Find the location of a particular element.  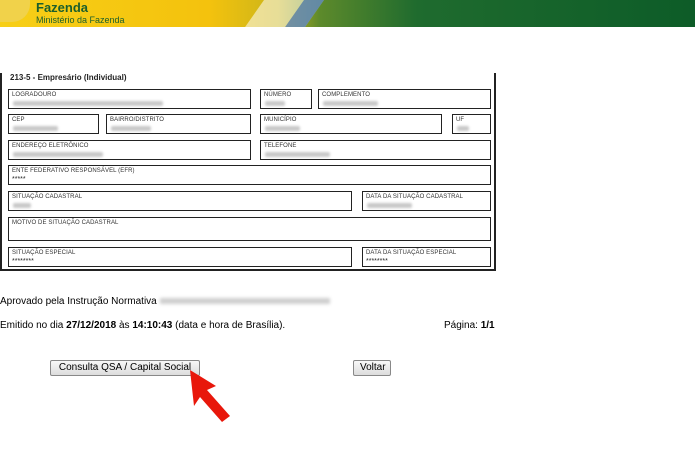

bairro-label: BAIRRO/DISTRITO is located at coordinates (137, 120).